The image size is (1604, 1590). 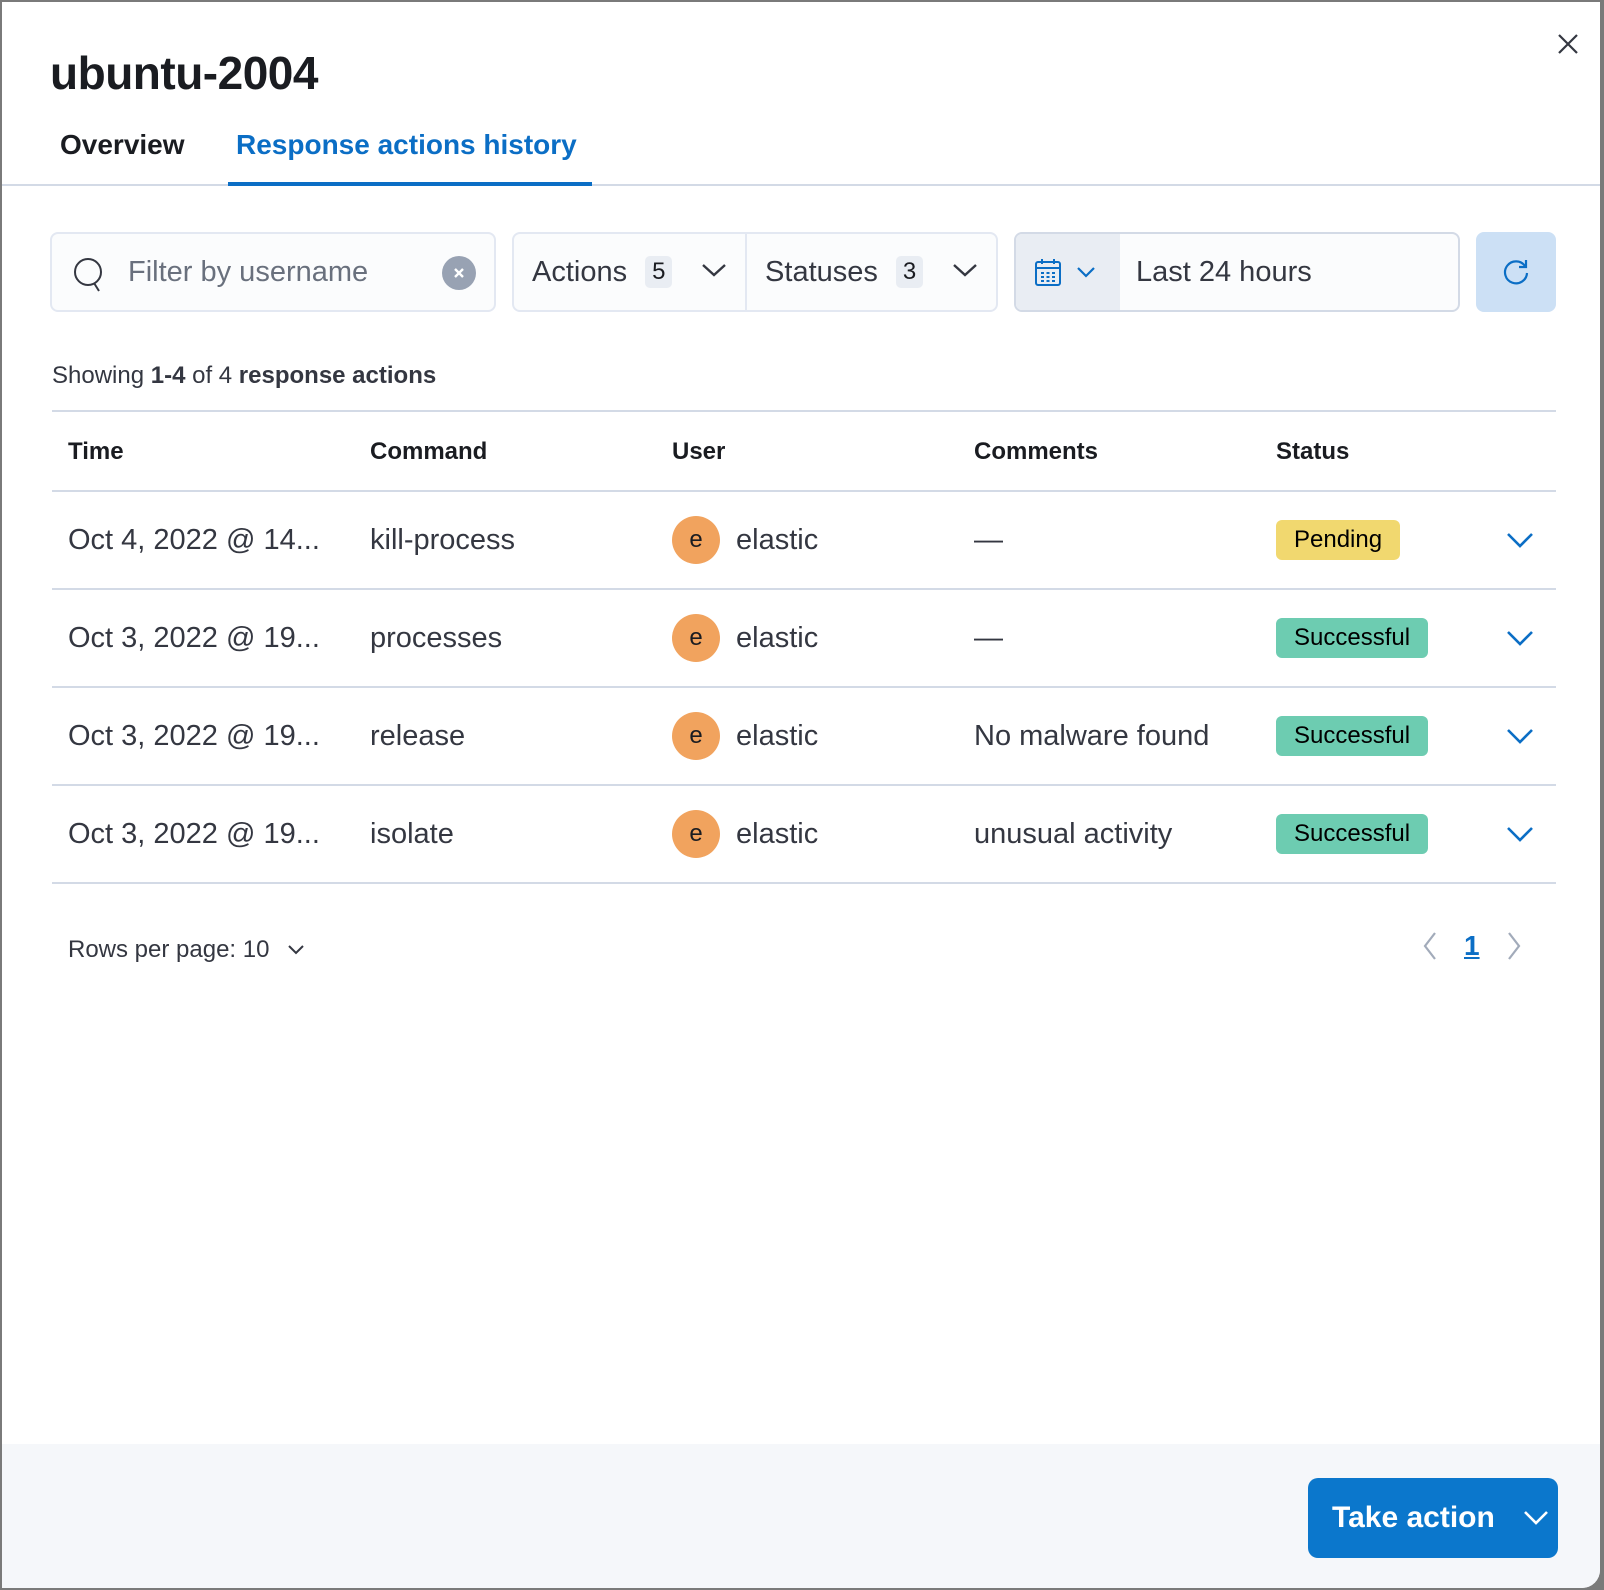 What do you see at coordinates (122, 153) in the screenshot?
I see `tab-overview: Overview` at bounding box center [122, 153].